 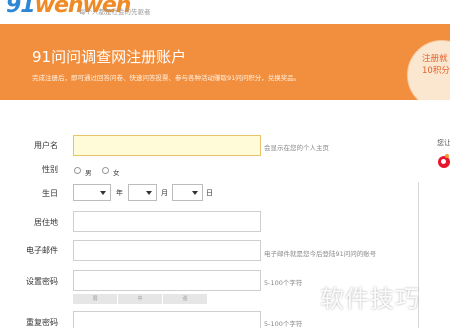 I want to click on password-hint: 5-100个字符, so click(x=283, y=283).